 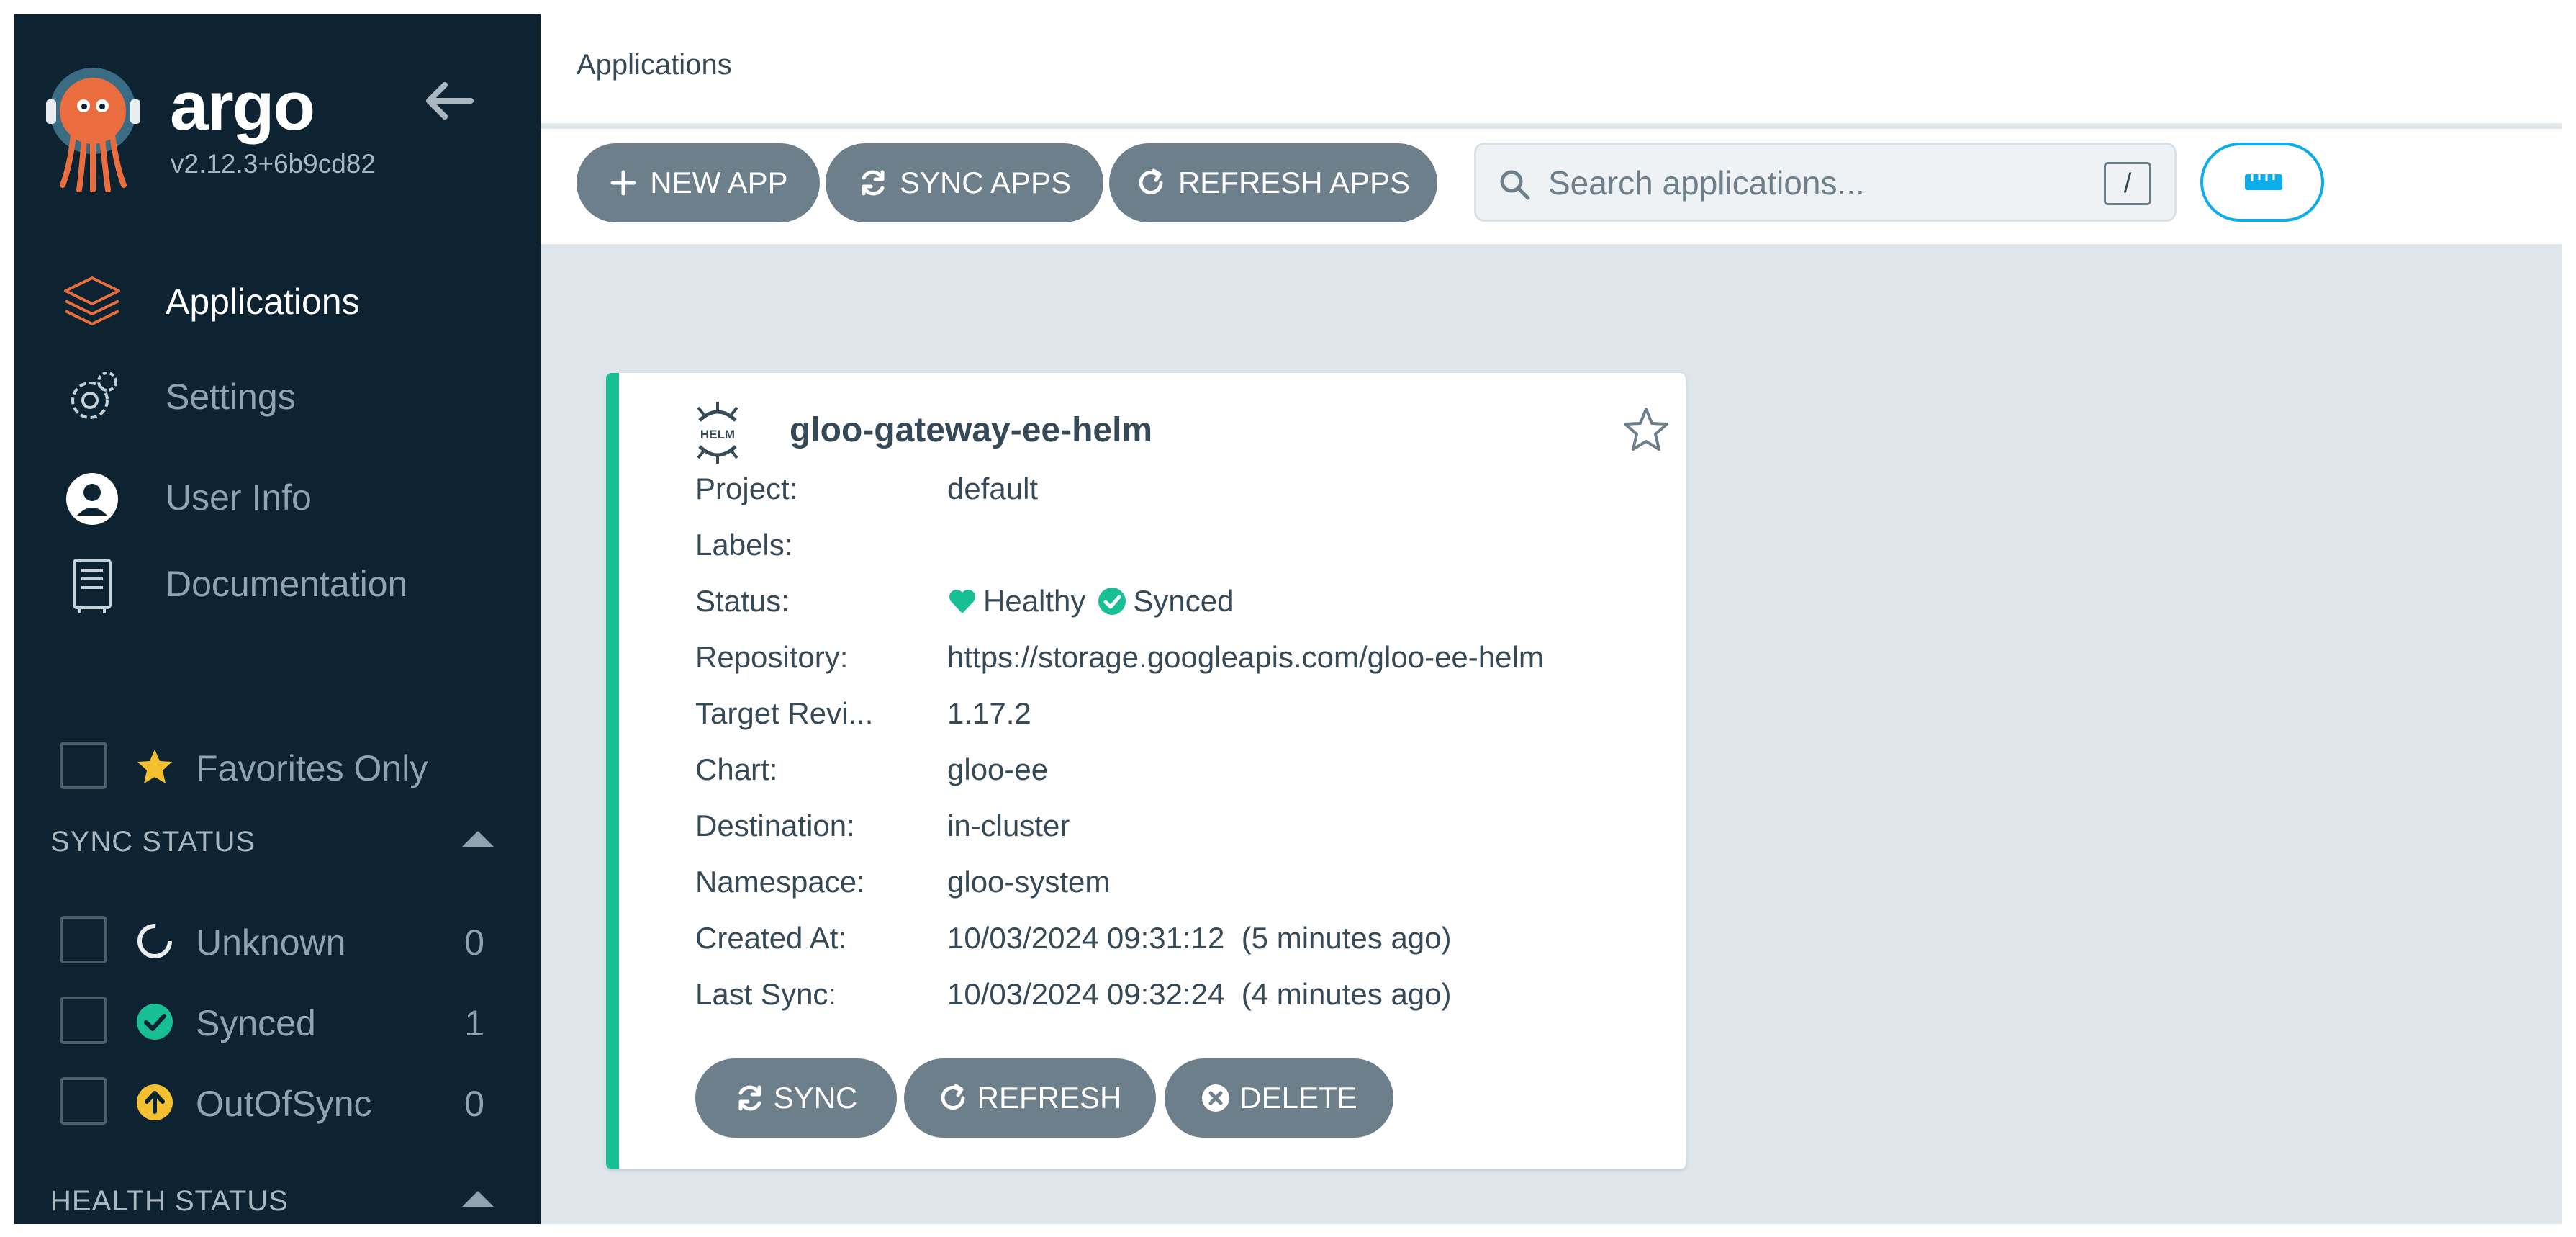 I want to click on field-namespace: Namespace: gloo-system, so click(x=1184, y=886).